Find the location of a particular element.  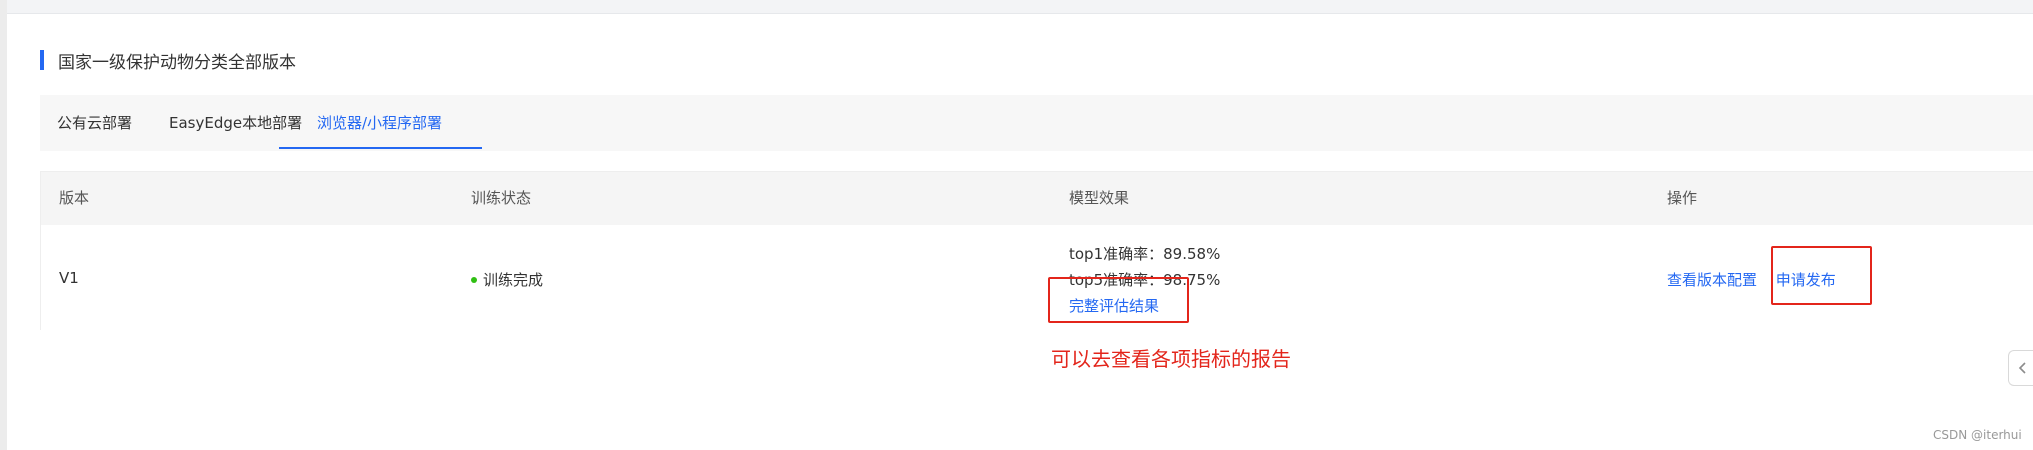

header-model-effect: 模型效果 is located at coordinates (1099, 198).